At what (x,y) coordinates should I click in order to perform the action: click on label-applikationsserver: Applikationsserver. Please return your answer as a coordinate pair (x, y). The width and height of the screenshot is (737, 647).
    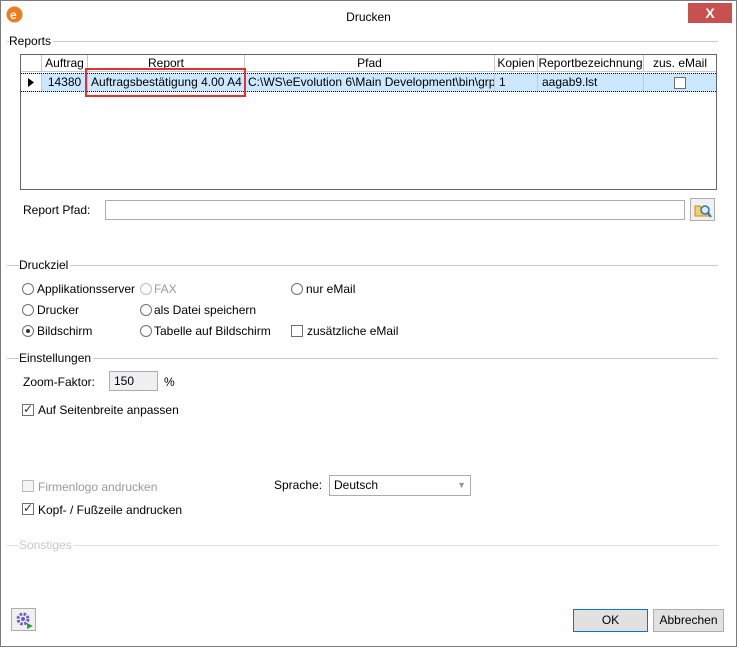
    Looking at the image, I should click on (86, 289).